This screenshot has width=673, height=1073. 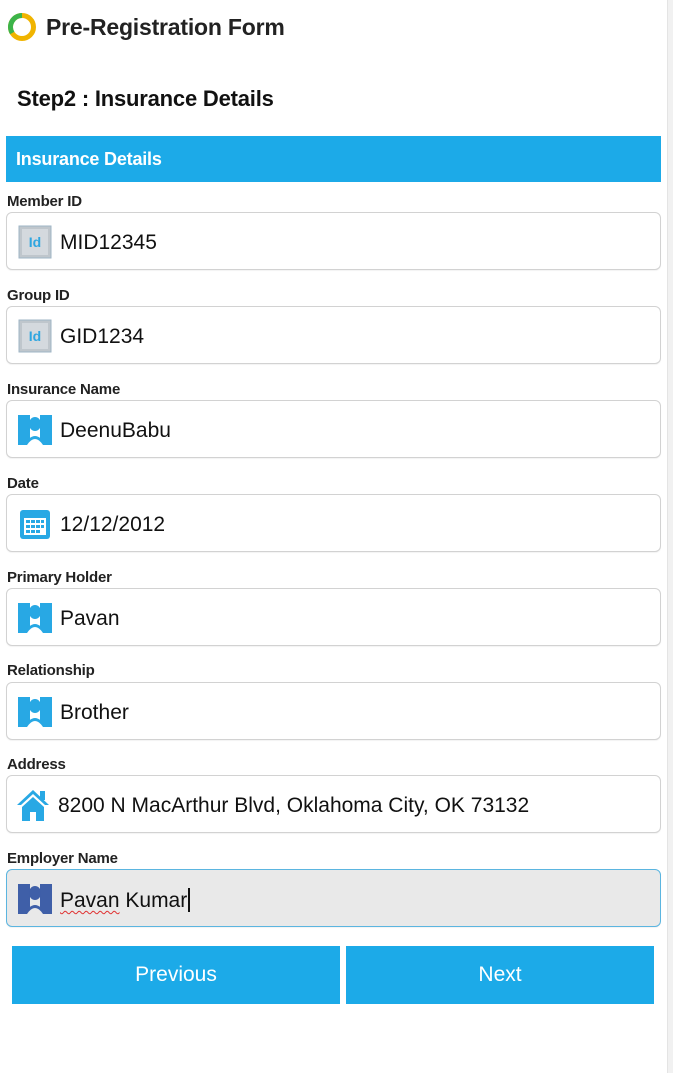 What do you see at coordinates (90, 900) in the screenshot?
I see `misspelled-word: Pavan` at bounding box center [90, 900].